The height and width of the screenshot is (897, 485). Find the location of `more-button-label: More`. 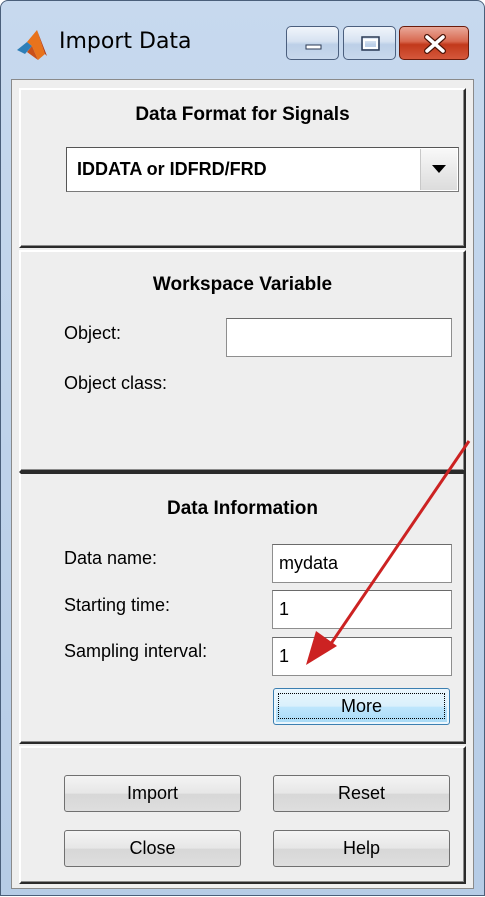

more-button-label: More is located at coordinates (361, 706).